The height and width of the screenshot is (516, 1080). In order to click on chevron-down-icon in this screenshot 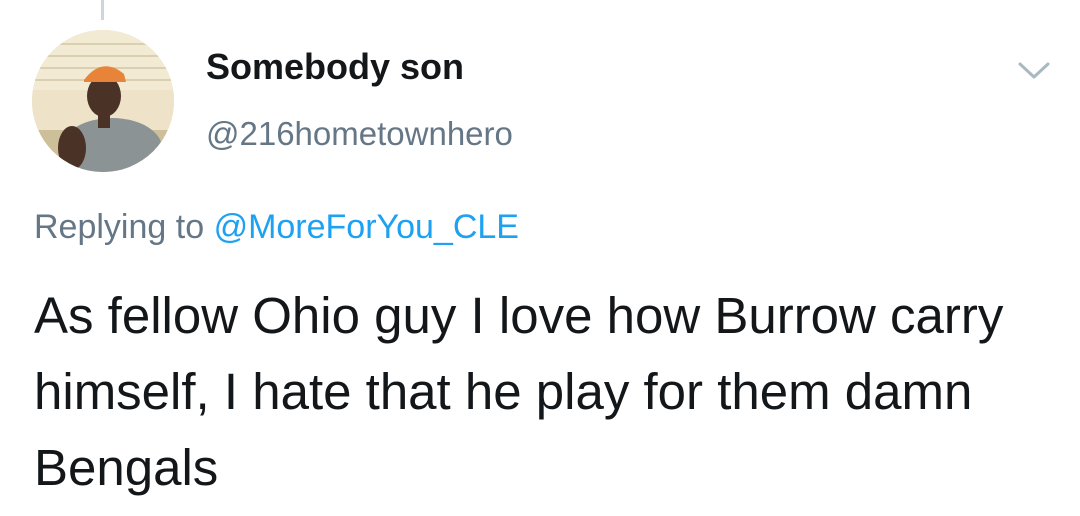, I will do `click(1034, 70)`.